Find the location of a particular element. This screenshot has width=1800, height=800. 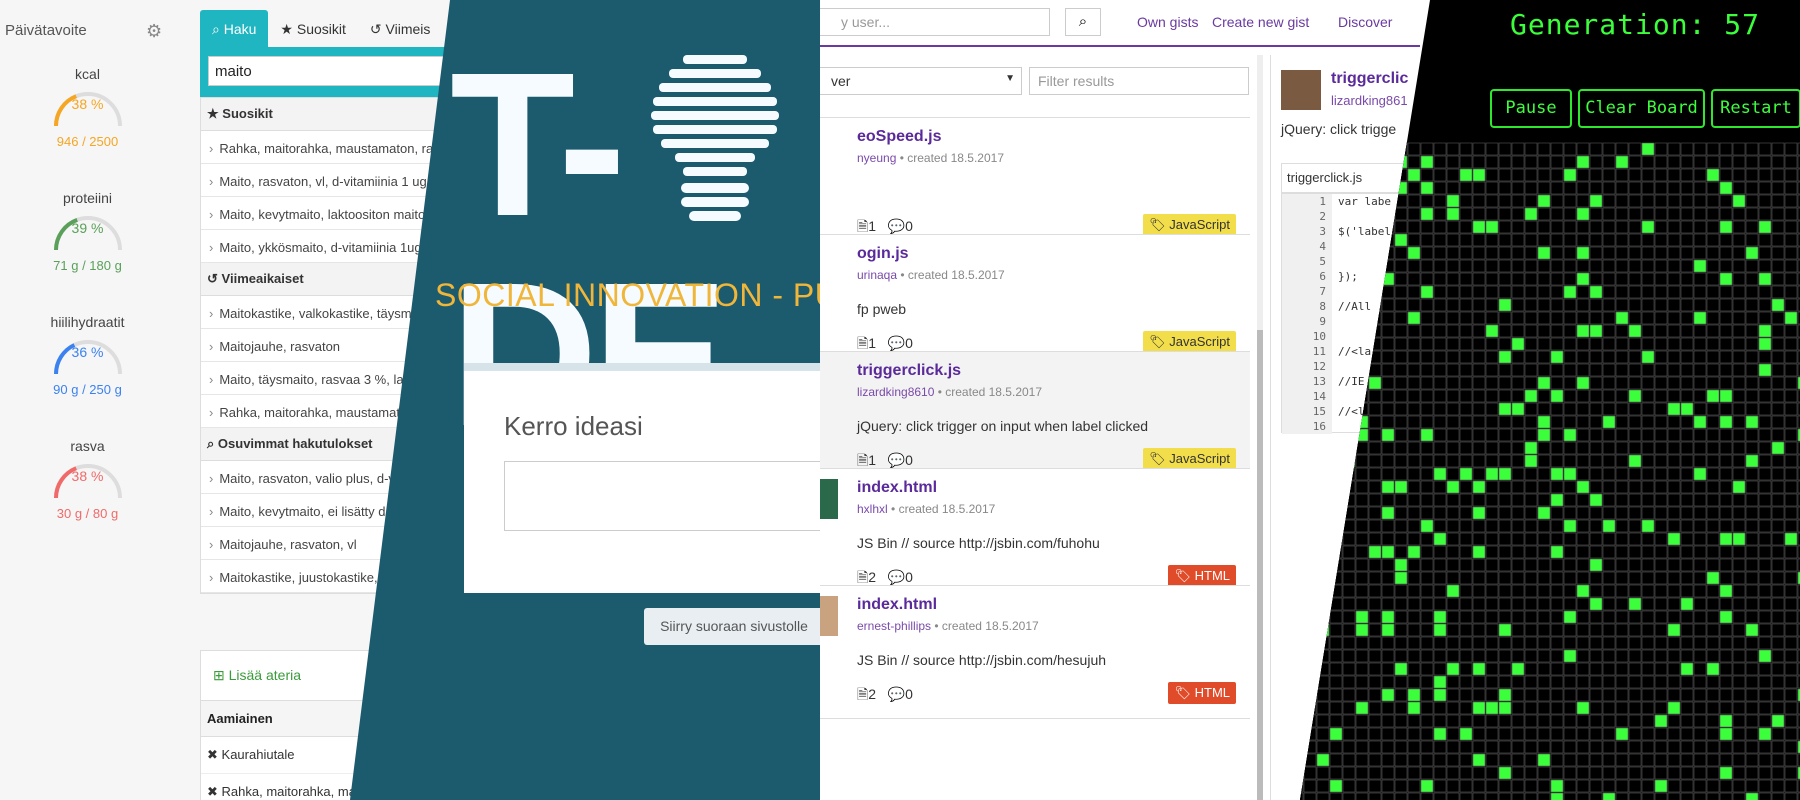

gist-name: index.html is located at coordinates (897, 605).